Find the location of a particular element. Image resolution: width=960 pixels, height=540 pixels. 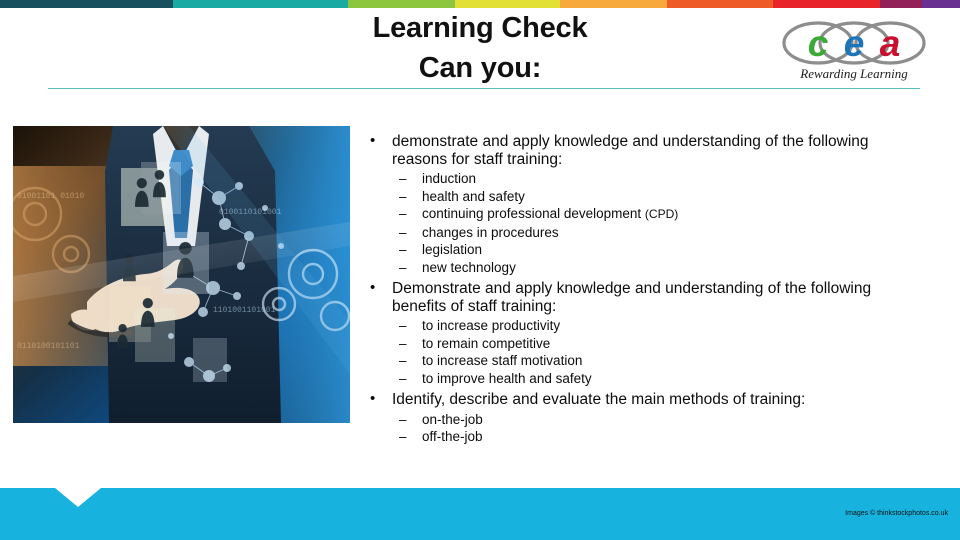

sub-objective-item: – to increase productivity is located at coordinates (646, 326).